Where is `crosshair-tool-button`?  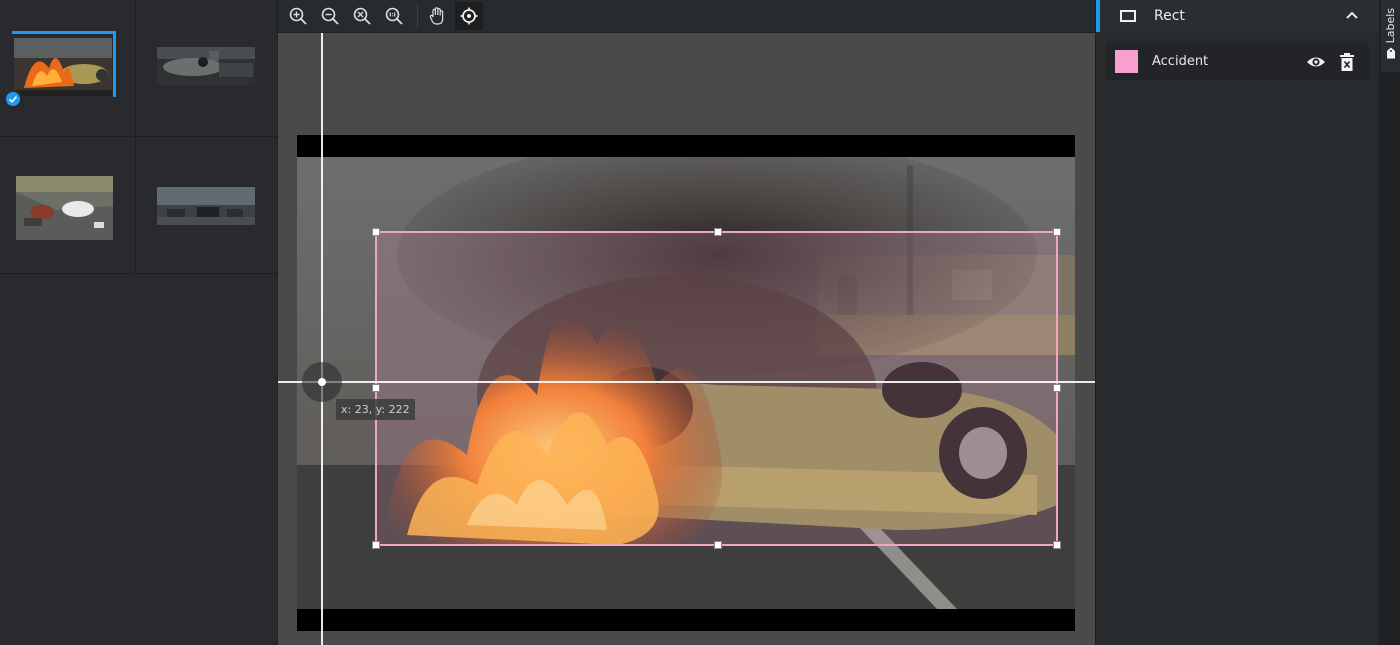
crosshair-tool-button is located at coordinates (469, 16).